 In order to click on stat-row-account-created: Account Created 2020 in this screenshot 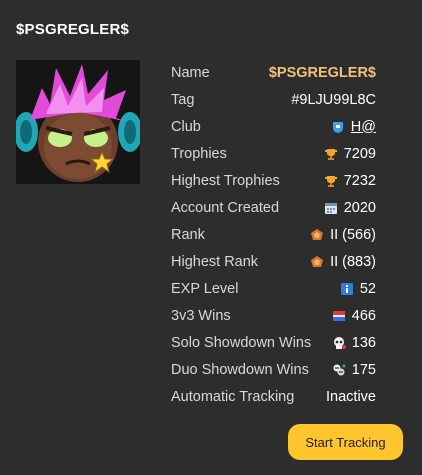, I will do `click(273, 207)`.